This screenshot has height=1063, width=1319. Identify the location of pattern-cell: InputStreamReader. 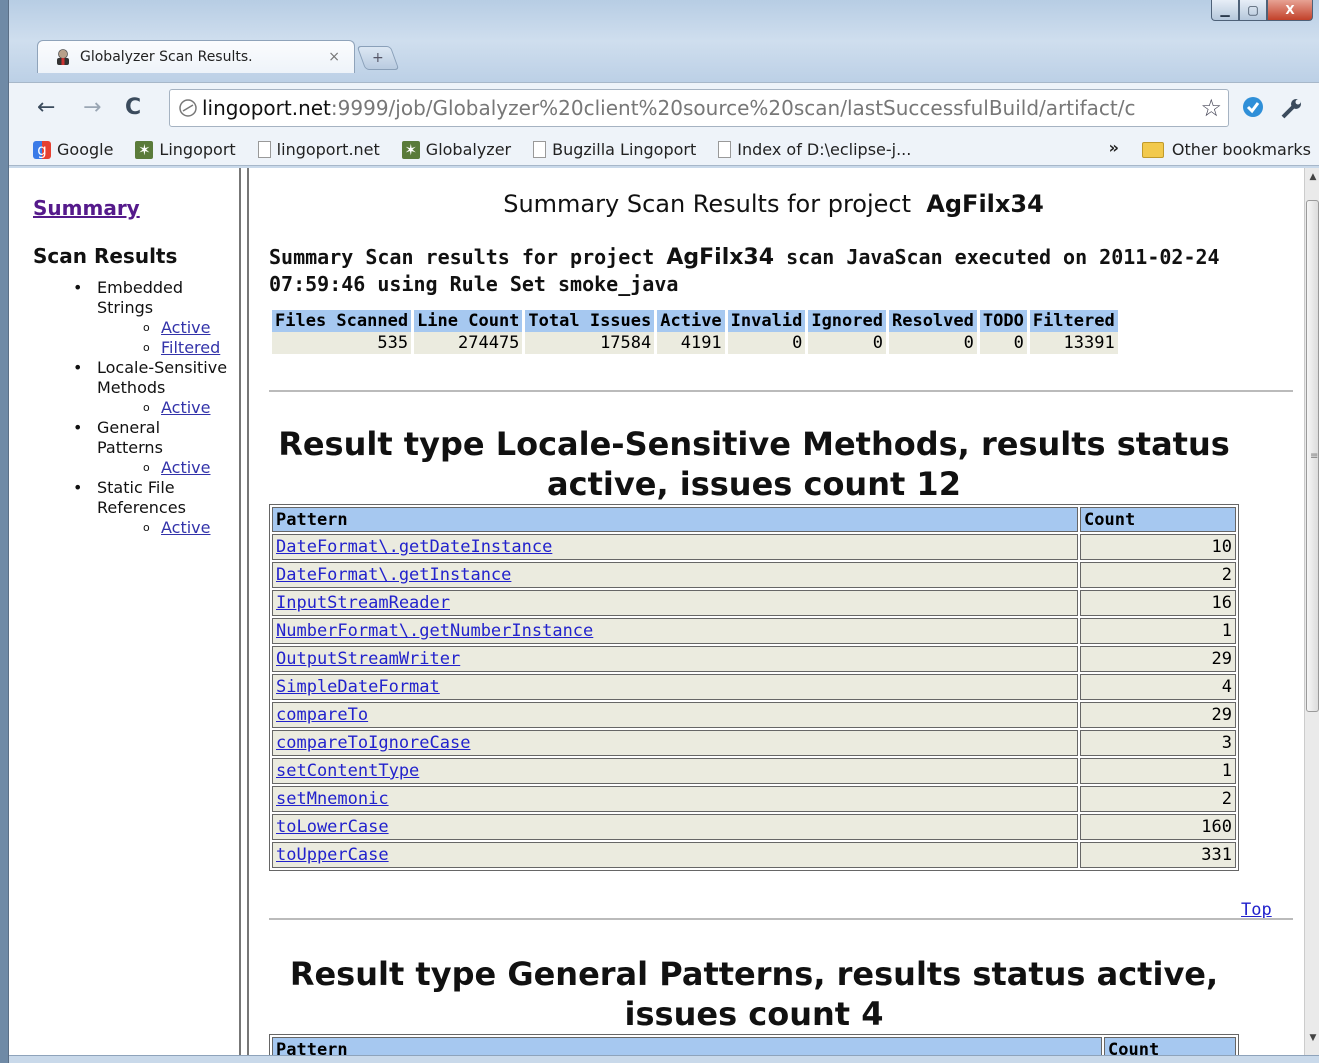
(675, 603).